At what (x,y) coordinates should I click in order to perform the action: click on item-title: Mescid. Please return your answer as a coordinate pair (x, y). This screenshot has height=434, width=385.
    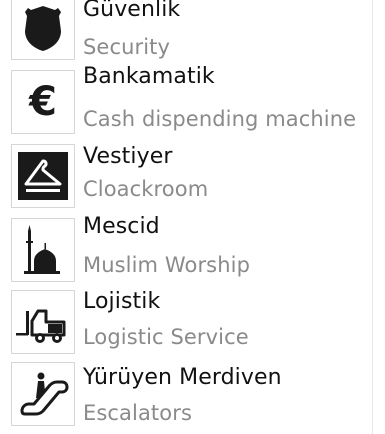
    Looking at the image, I should click on (121, 226).